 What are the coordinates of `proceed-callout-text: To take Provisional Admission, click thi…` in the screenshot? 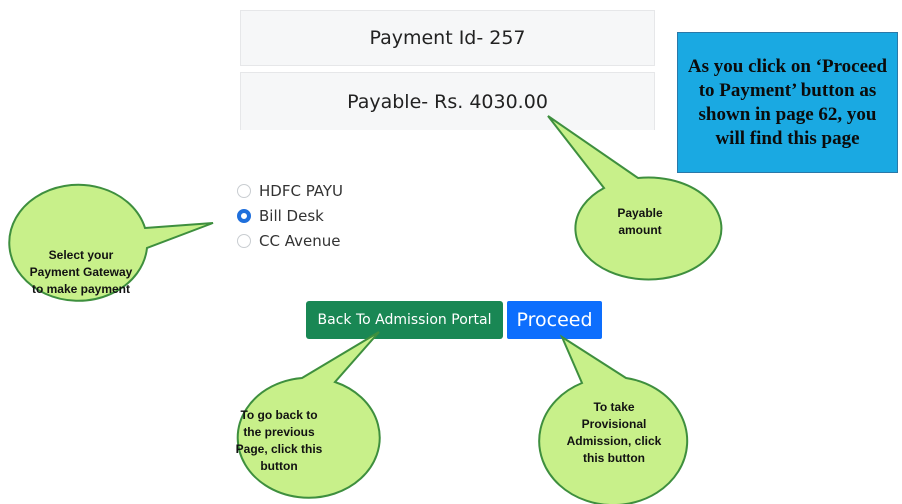 It's located at (614, 432).